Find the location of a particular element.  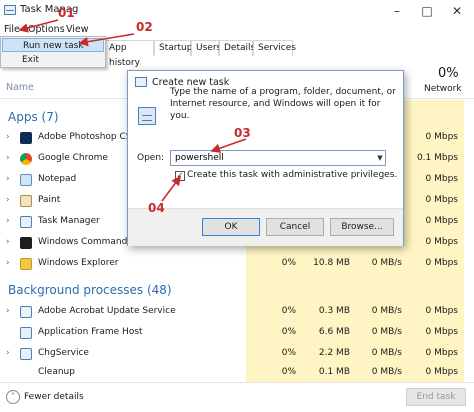

minimize-button: – is located at coordinates (397, 11).